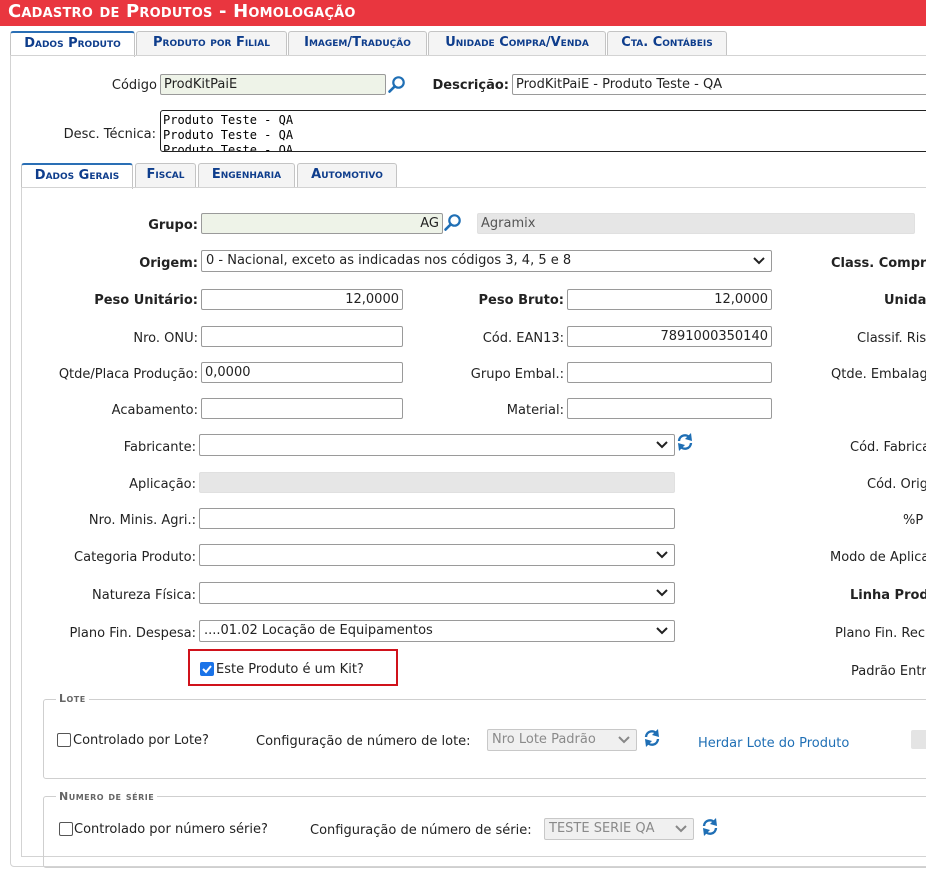  What do you see at coordinates (173, 225) in the screenshot?
I see `grupo-label: Grupo:` at bounding box center [173, 225].